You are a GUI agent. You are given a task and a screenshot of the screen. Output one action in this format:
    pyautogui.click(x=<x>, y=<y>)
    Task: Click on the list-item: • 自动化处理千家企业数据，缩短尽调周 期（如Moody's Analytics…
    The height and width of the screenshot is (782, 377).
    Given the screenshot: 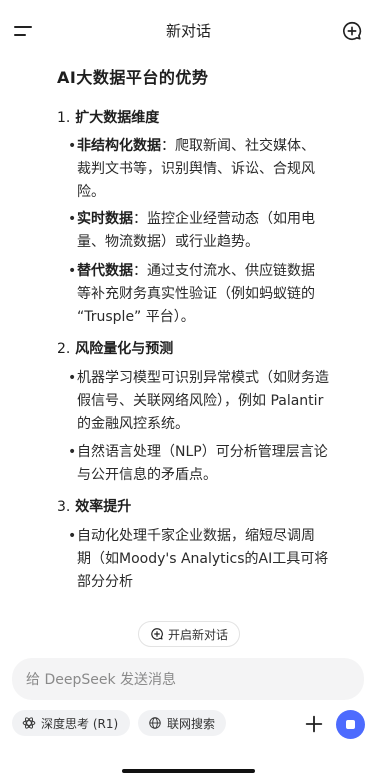 What is the action you would take?
    pyautogui.click(x=198, y=559)
    